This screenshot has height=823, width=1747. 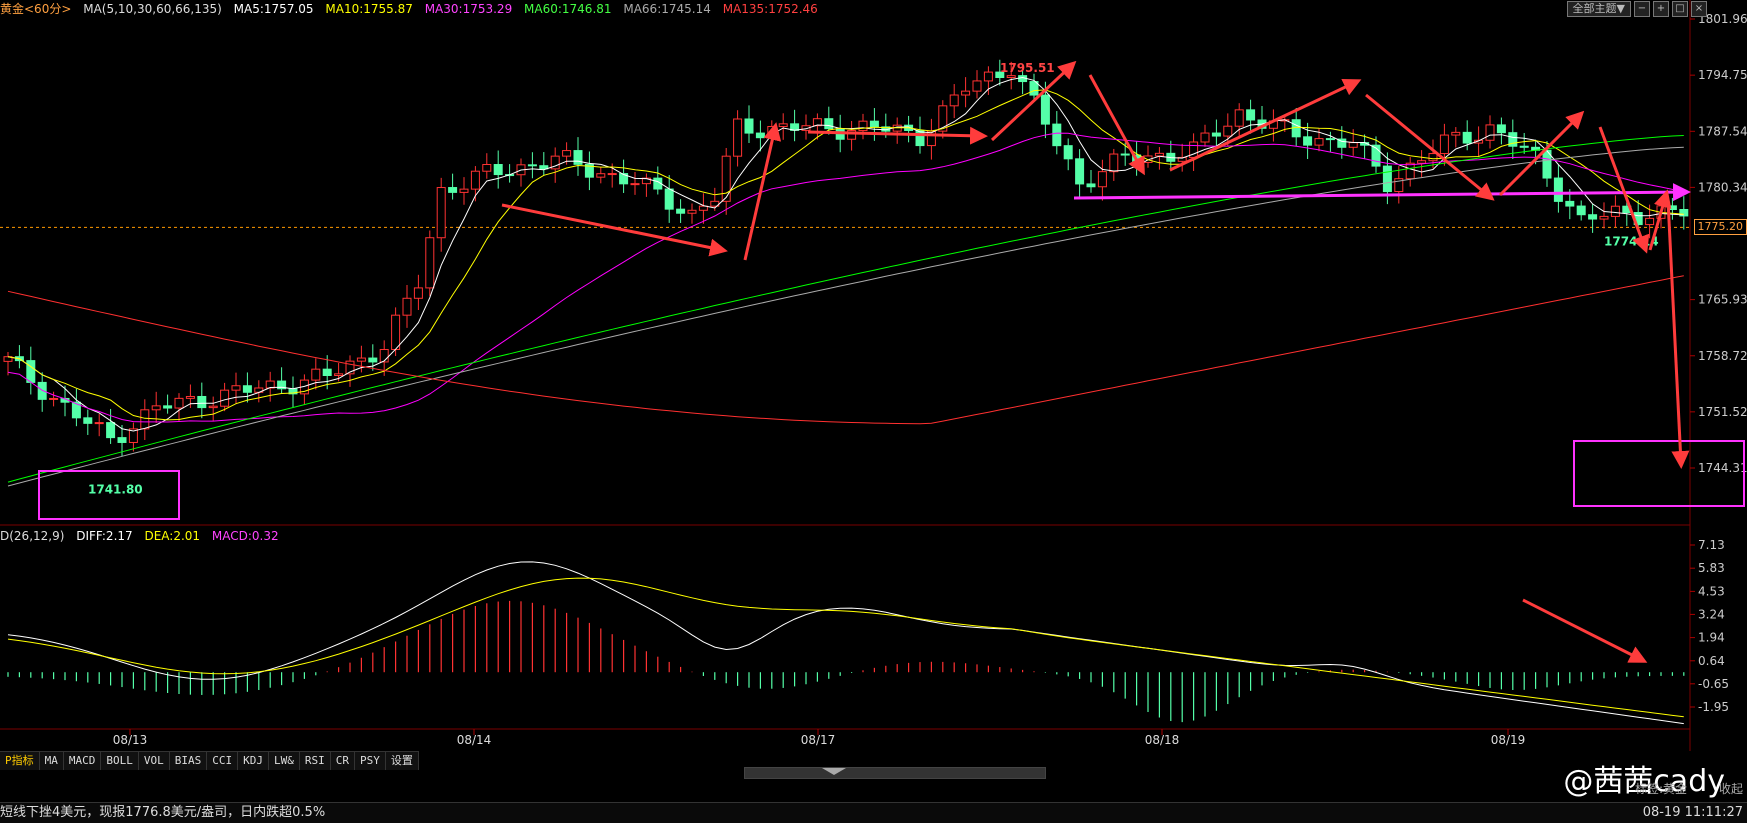 What do you see at coordinates (1699, 9) in the screenshot?
I see `close-icon: ×` at bounding box center [1699, 9].